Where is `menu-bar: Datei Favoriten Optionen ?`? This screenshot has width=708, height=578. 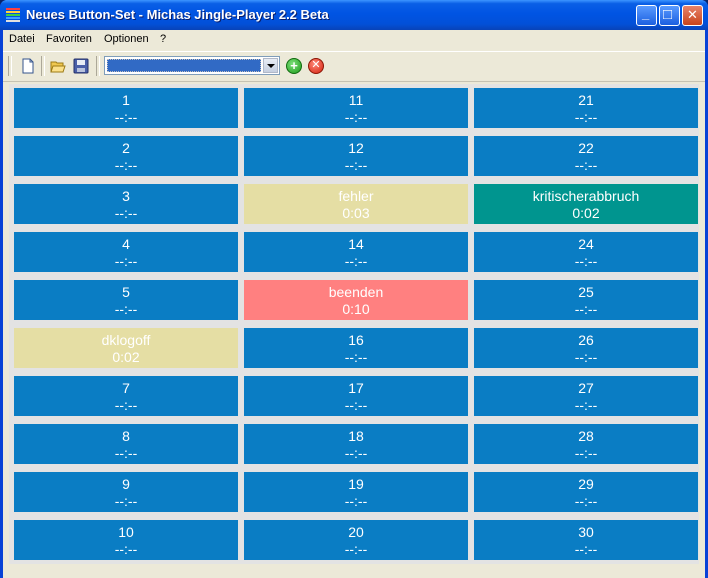 menu-bar: Datei Favoriten Optionen ? is located at coordinates (354, 40).